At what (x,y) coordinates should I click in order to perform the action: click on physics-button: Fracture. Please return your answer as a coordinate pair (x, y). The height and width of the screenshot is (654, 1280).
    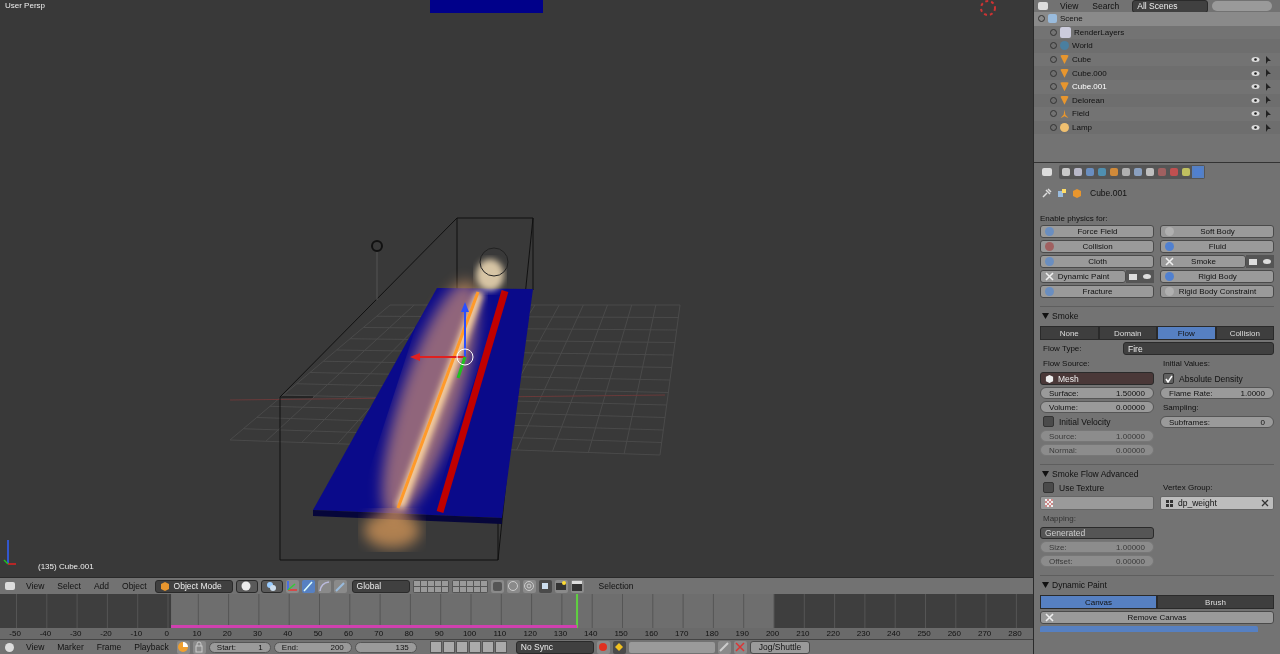
    Looking at the image, I should click on (1097, 292).